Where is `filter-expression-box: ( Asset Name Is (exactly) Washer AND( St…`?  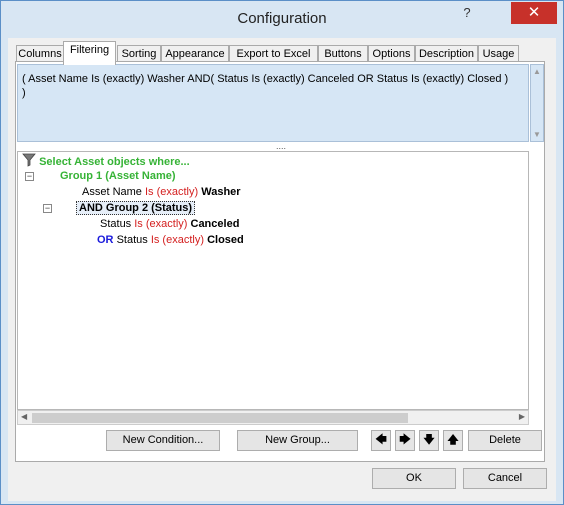 filter-expression-box: ( Asset Name Is (exactly) Washer AND( St… is located at coordinates (273, 103).